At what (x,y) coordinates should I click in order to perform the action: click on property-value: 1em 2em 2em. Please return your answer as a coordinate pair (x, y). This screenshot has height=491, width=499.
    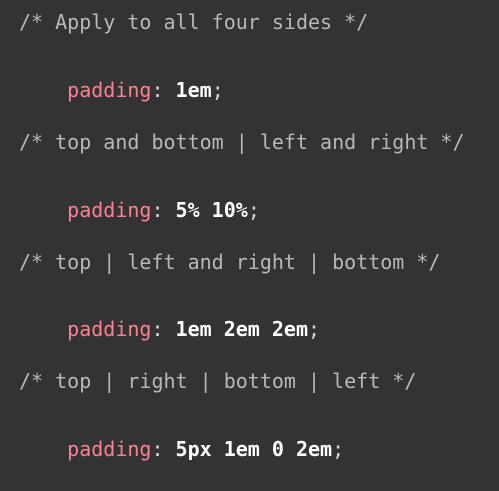
    Looking at the image, I should click on (236, 329).